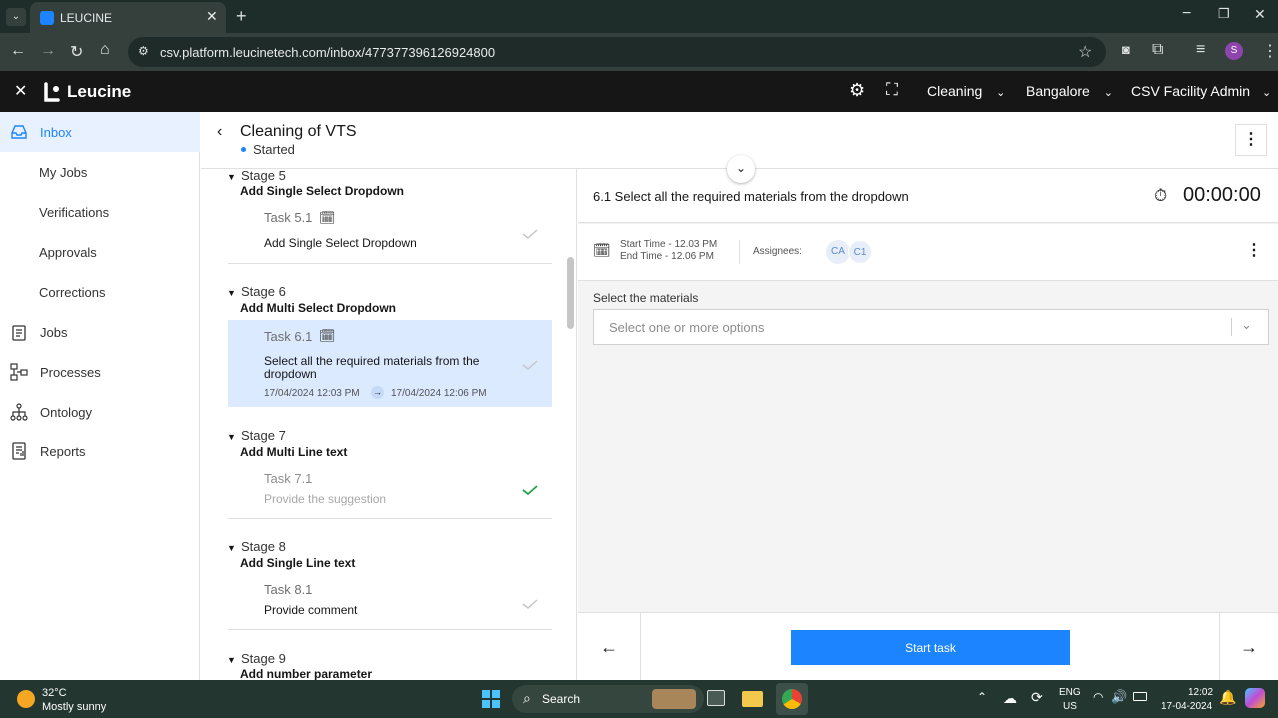 This screenshot has width=1278, height=718. What do you see at coordinates (340, 243) in the screenshot?
I see `task-description: Add Single Select Dropdown` at bounding box center [340, 243].